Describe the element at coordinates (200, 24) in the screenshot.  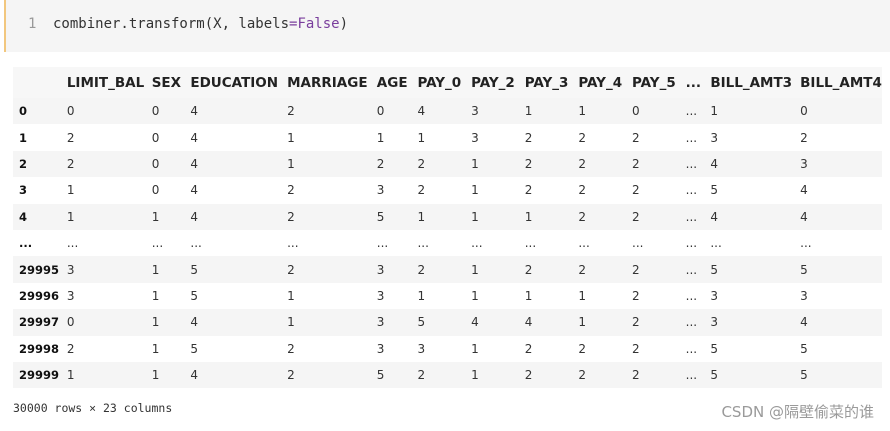
I see `code-line: combiner.transform(X, labels=False)` at that location.